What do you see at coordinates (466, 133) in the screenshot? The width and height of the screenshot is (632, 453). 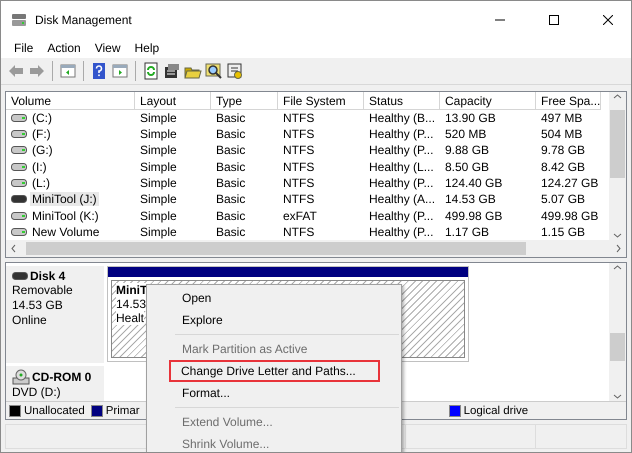 I see `table-cell-text: 520 MB` at bounding box center [466, 133].